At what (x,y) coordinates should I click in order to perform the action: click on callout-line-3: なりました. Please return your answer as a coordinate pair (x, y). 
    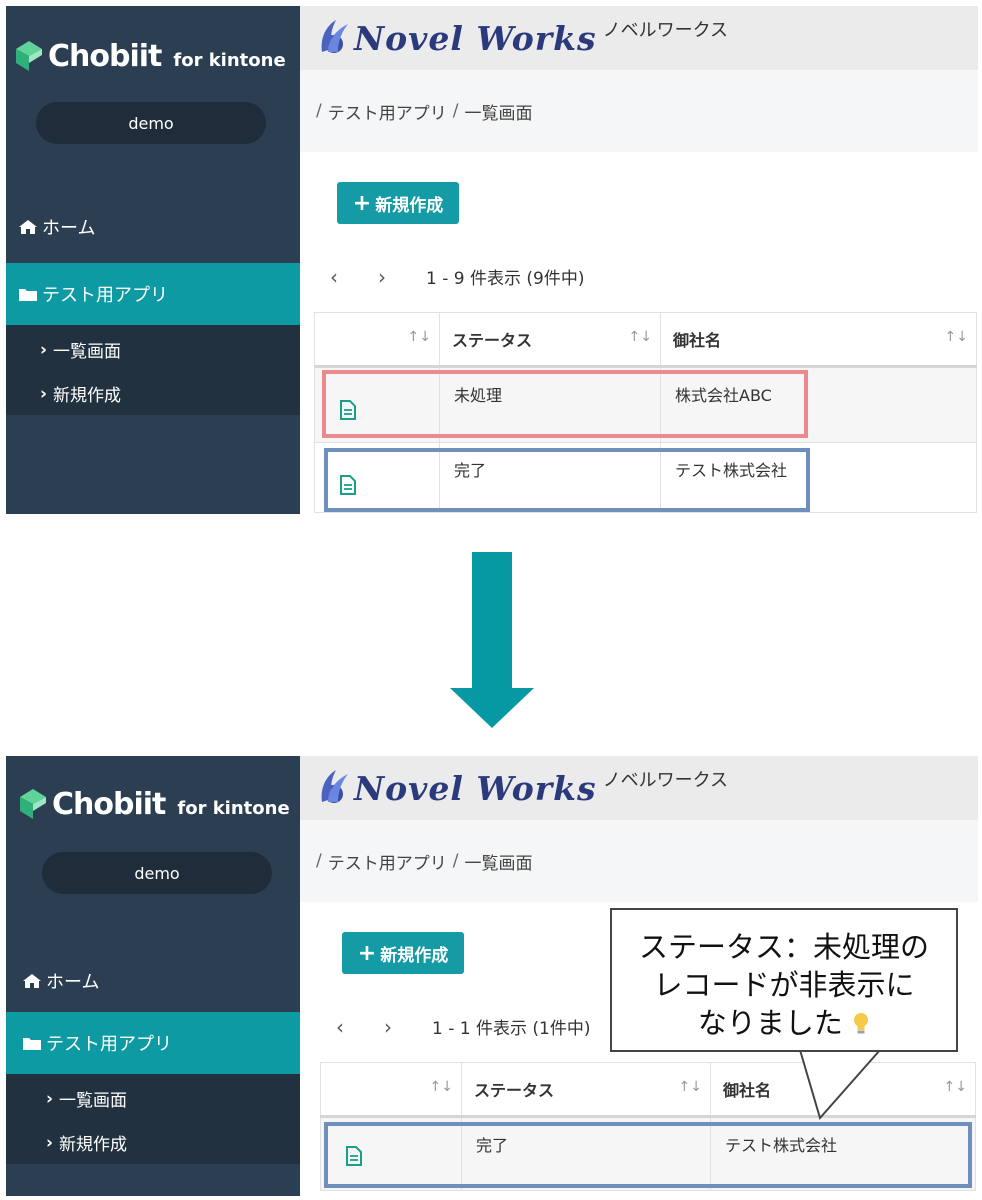
    Looking at the image, I should click on (784, 1023).